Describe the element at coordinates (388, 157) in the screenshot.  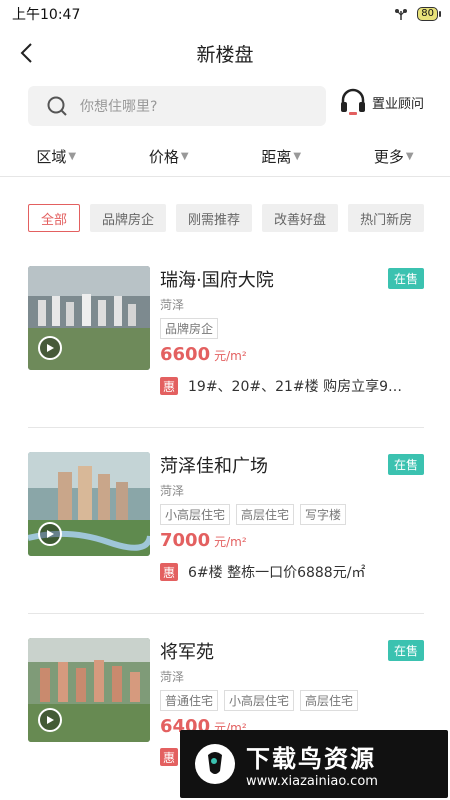
I see `filter-label: 更多` at that location.